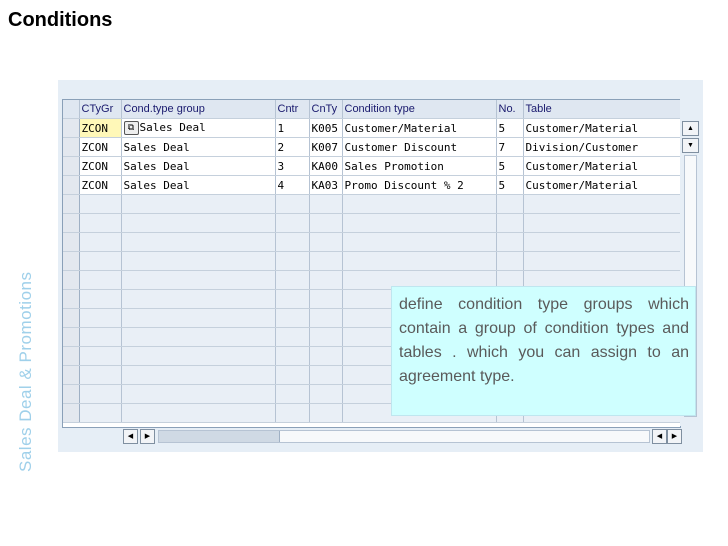  What do you see at coordinates (131, 128) in the screenshot?
I see `value-help-icon: ⧉` at bounding box center [131, 128].